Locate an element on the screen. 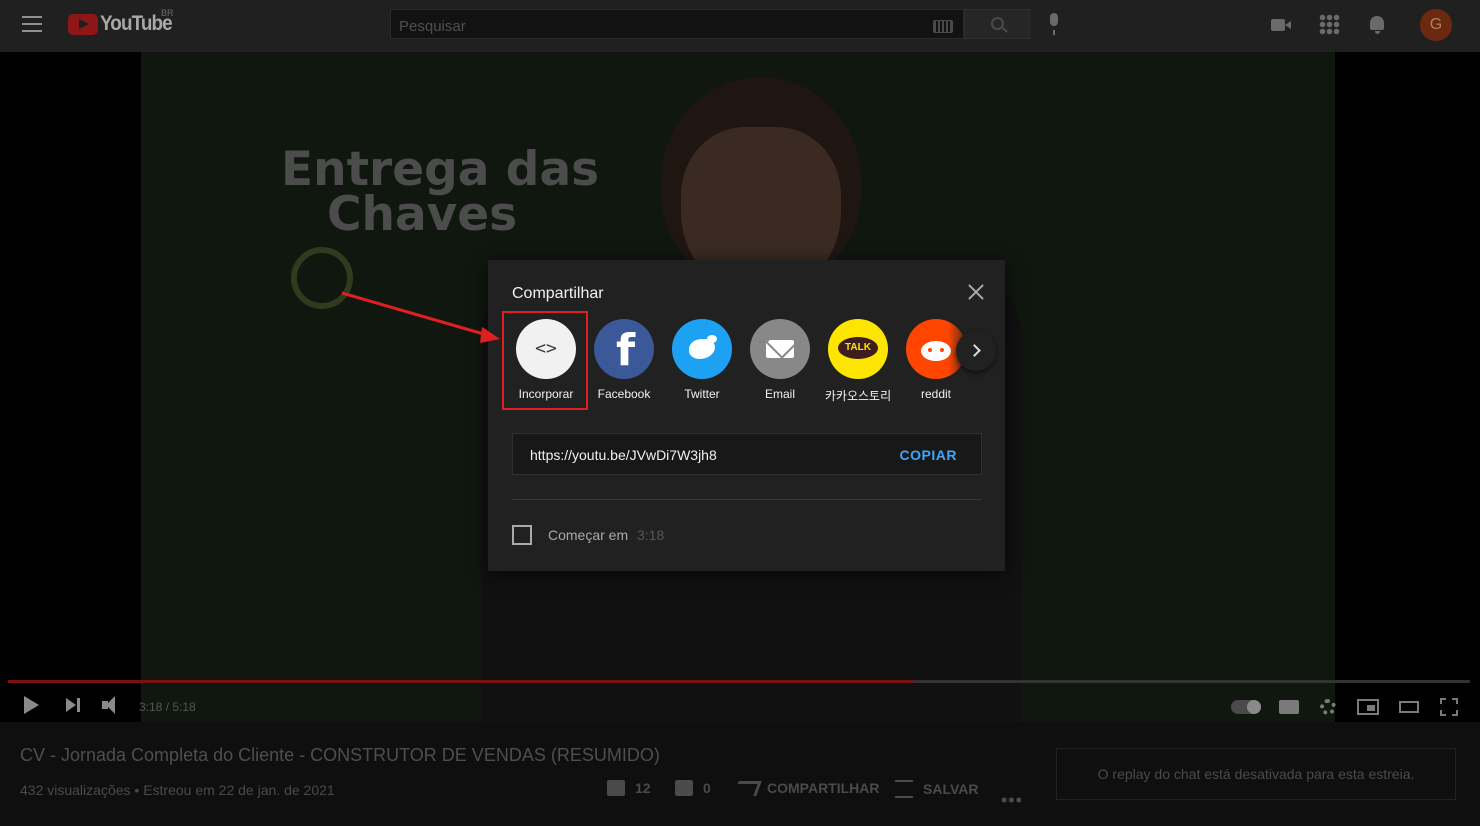 Image resolution: width=1480 pixels, height=826 pixels. start-at-time: 3:18 is located at coordinates (650, 535).